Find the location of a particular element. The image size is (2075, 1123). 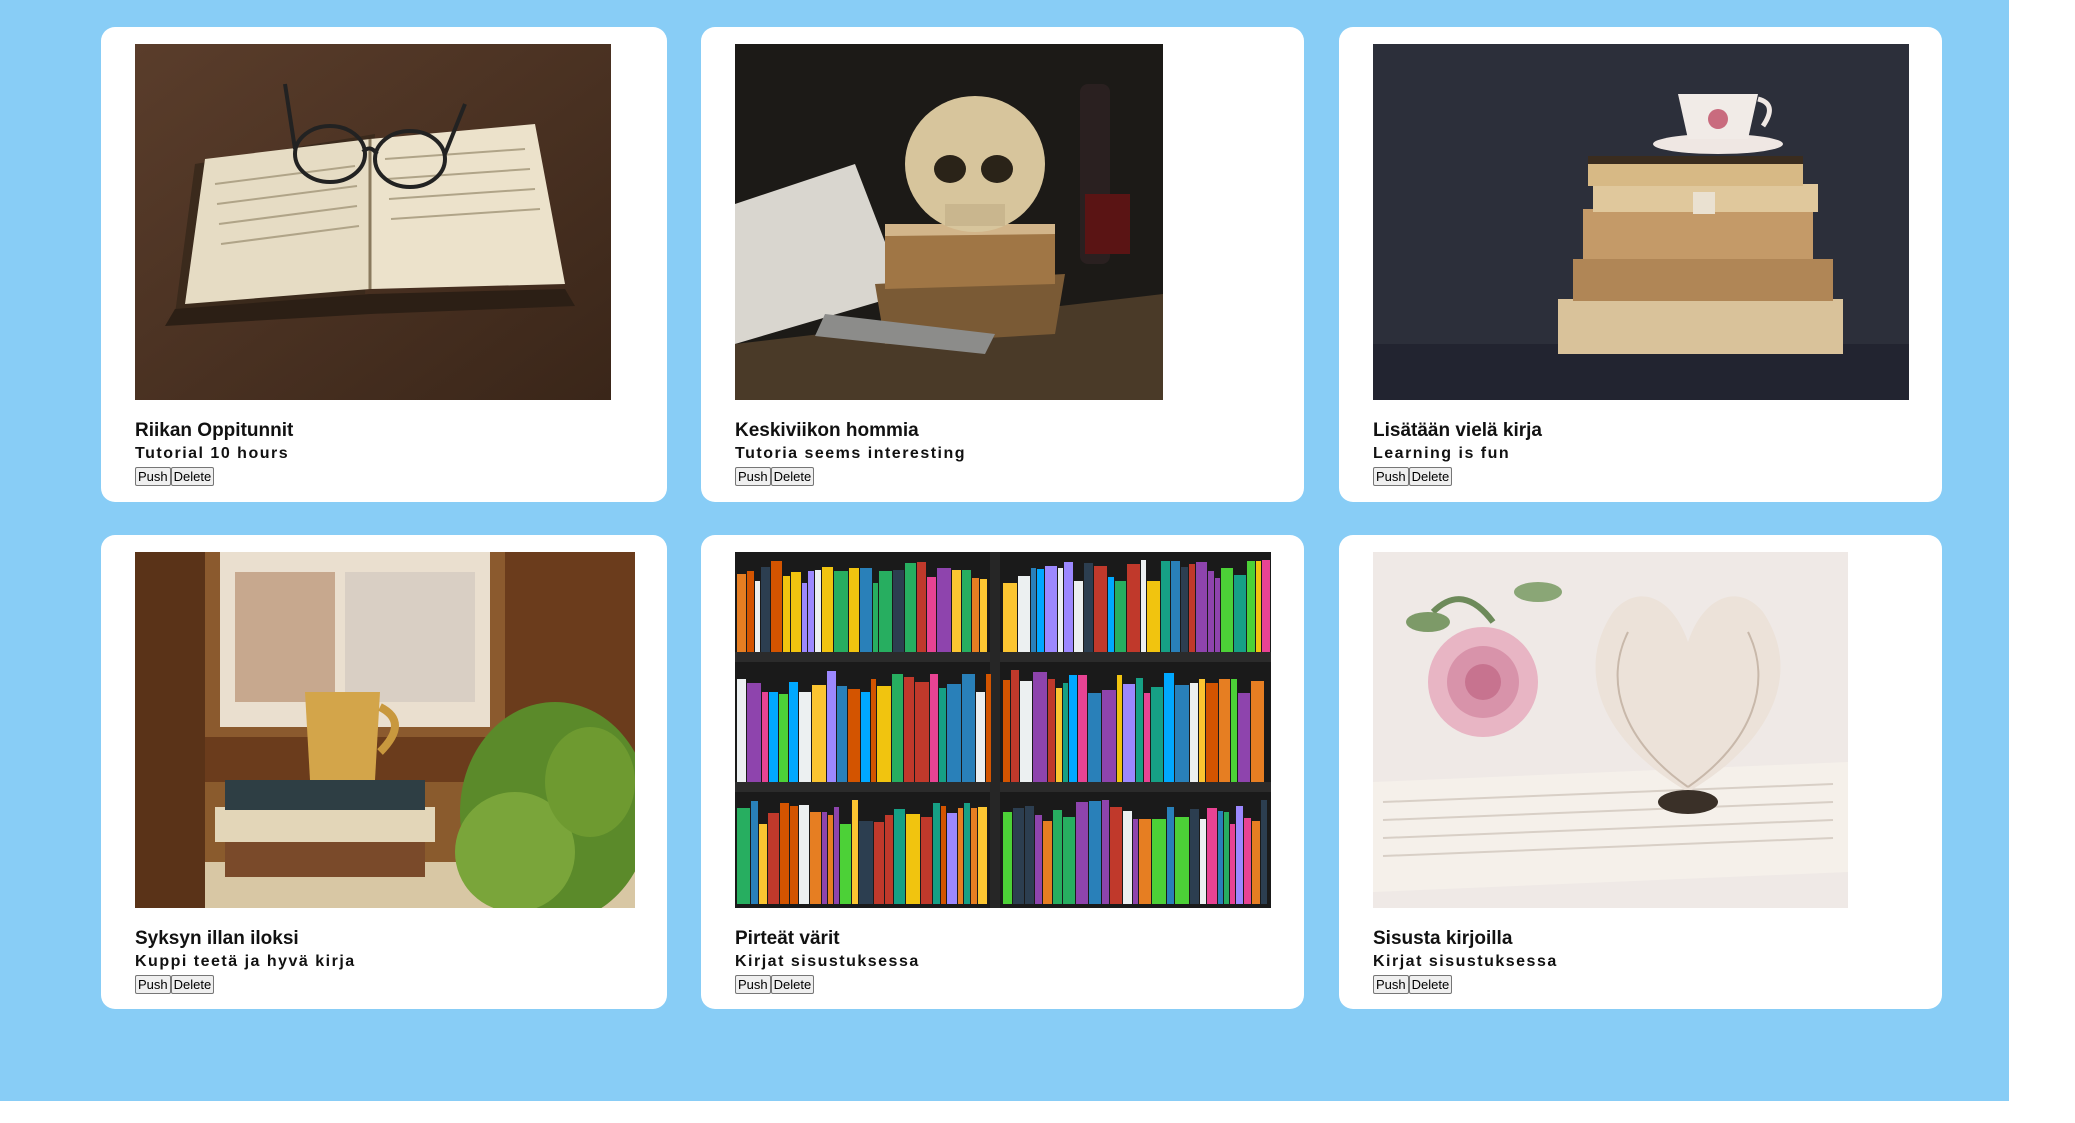

card-subtitle: Tutorial 10 hours is located at coordinates (212, 453).